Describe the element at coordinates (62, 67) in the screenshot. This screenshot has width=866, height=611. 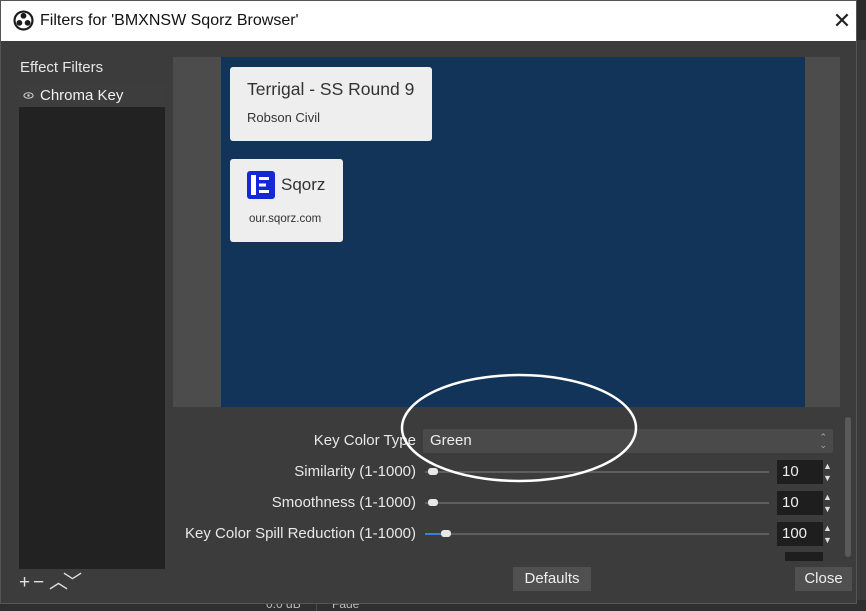
I see `effect-filters-heading: Effect Filters` at that location.